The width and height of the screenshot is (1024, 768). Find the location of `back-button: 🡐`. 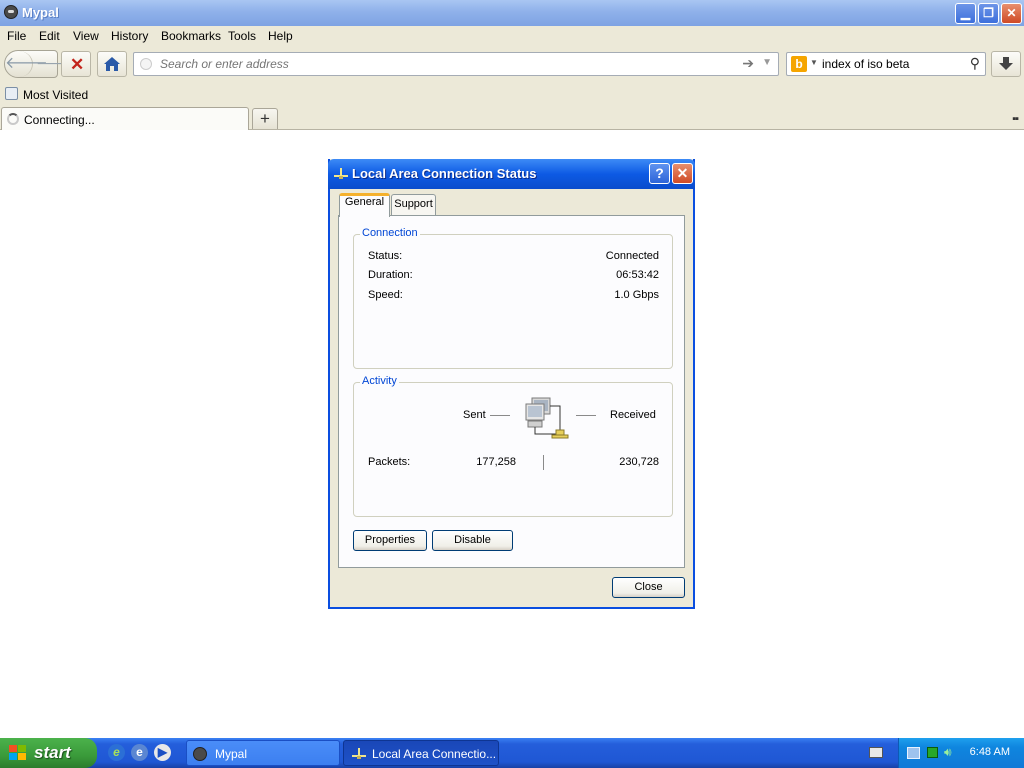

back-button: 🡐 is located at coordinates (26, 64).